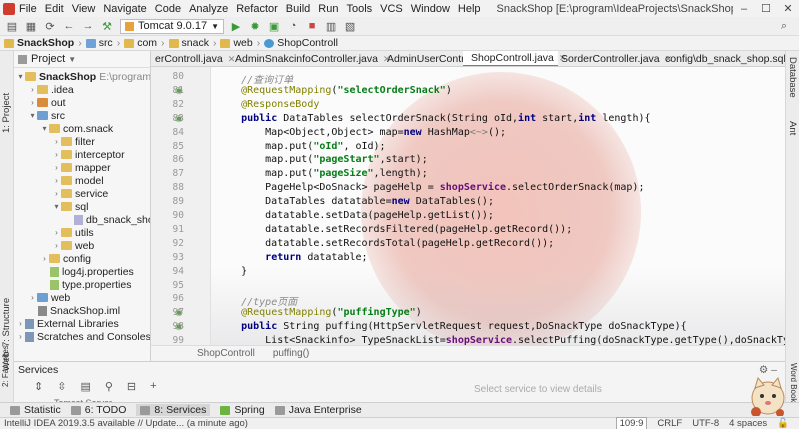  Describe the element at coordinates (6, 113) in the screenshot. I see `project-tool-tab: 1: Project` at that location.